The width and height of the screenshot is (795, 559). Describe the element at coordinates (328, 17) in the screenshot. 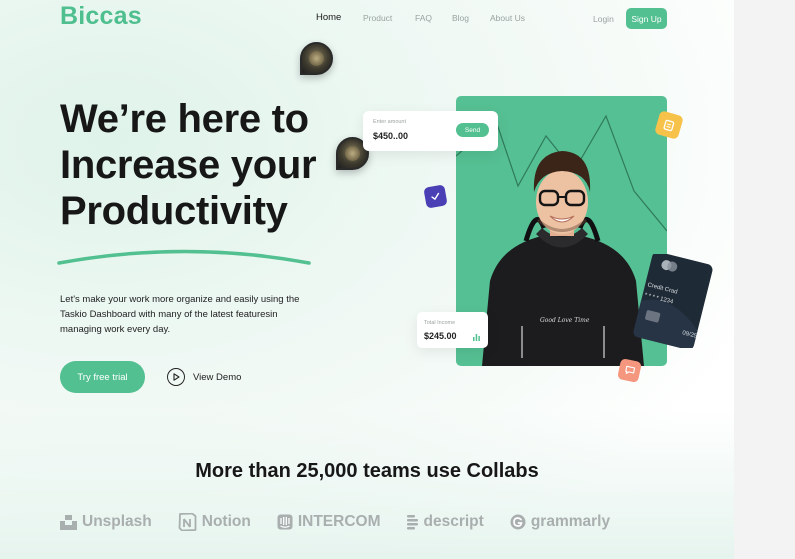

I see `nav-home: Home` at that location.